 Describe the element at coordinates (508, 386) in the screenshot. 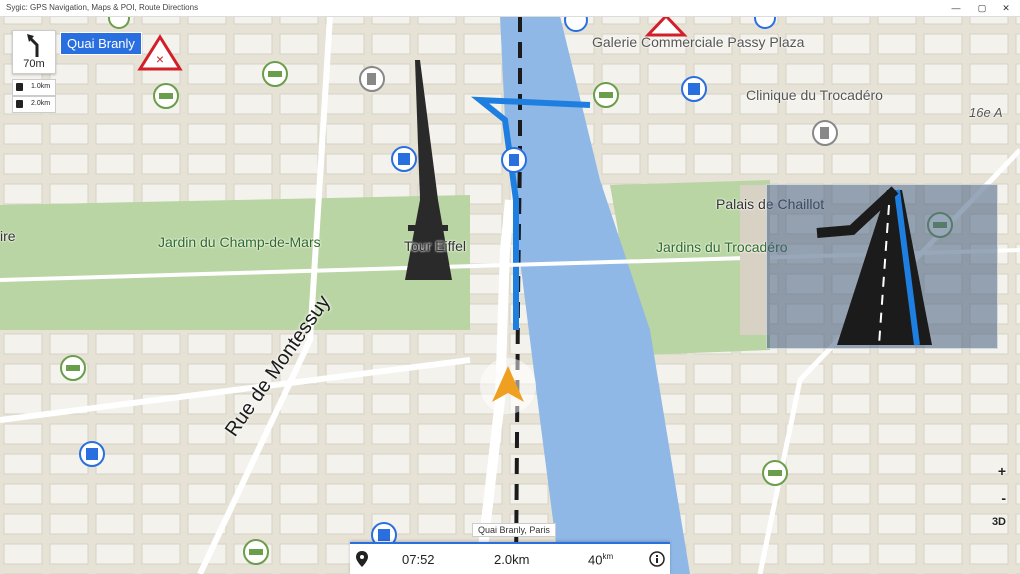

I see `position-marker-icon` at that location.